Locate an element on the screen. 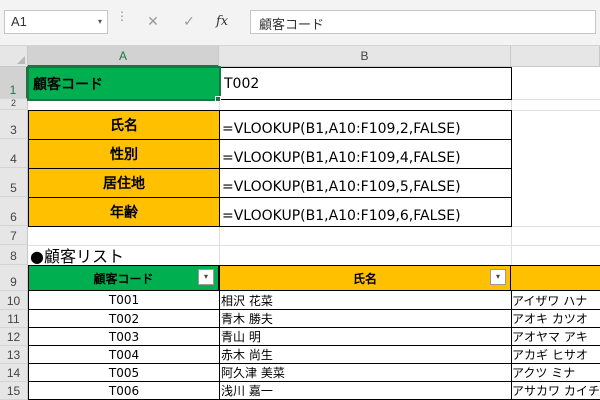 This screenshot has width=600, height=400. cell-customer-name: 赤木 尚生 is located at coordinates (365, 355).